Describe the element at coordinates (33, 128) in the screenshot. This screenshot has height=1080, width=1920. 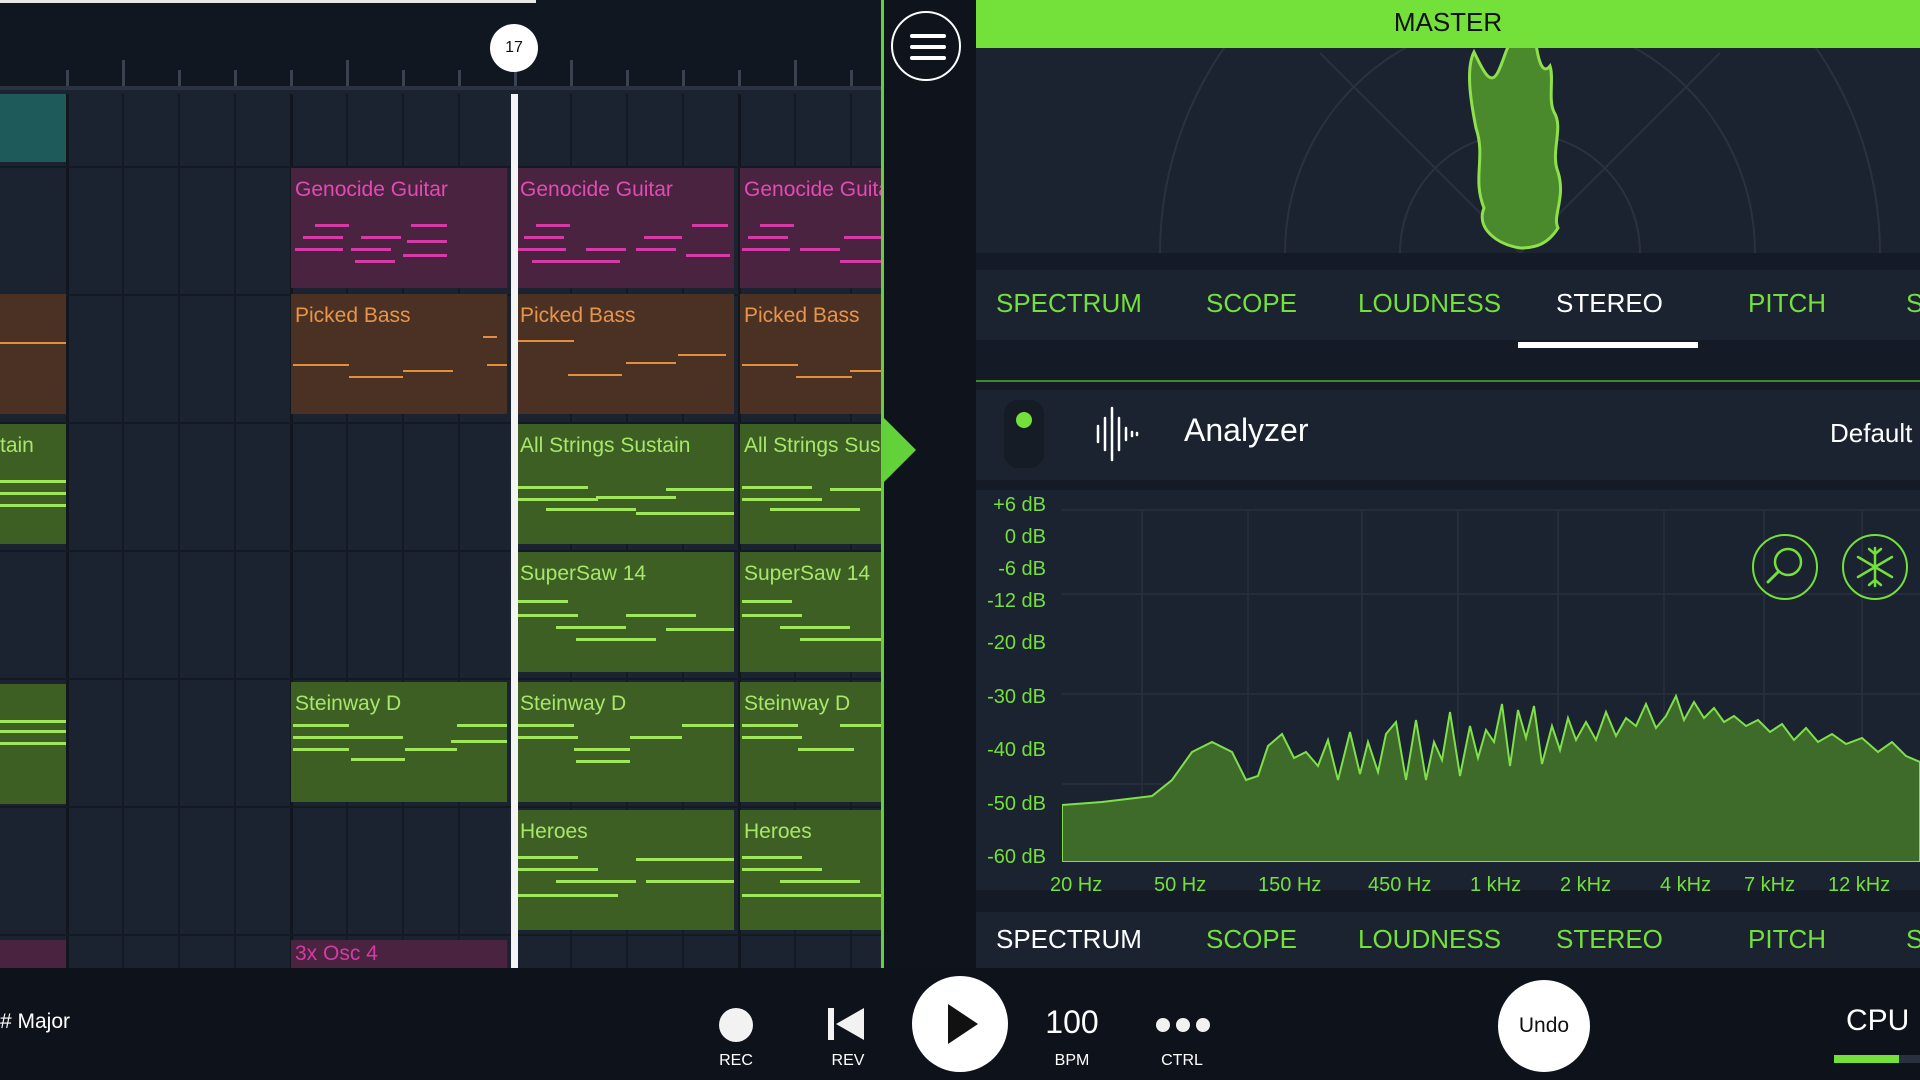
I see `clip-partial-teal` at that location.